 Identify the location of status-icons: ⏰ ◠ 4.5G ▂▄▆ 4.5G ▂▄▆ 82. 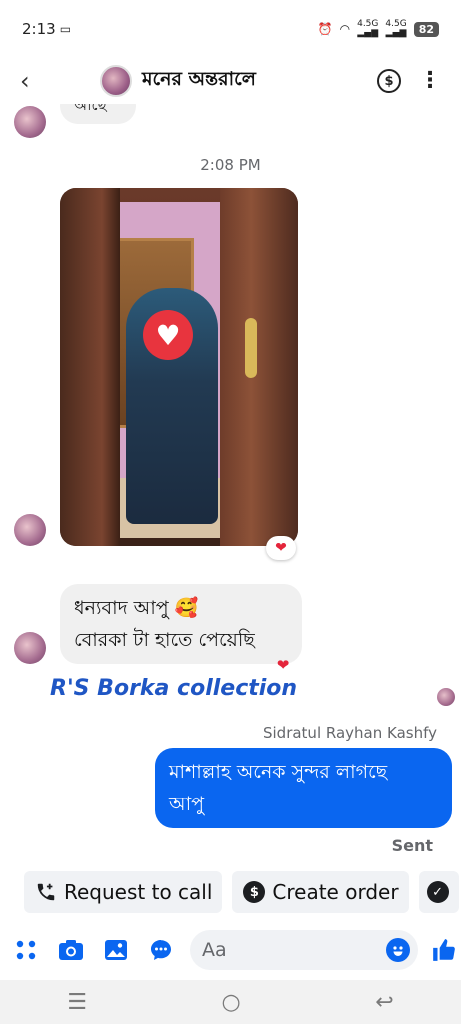
(378, 29).